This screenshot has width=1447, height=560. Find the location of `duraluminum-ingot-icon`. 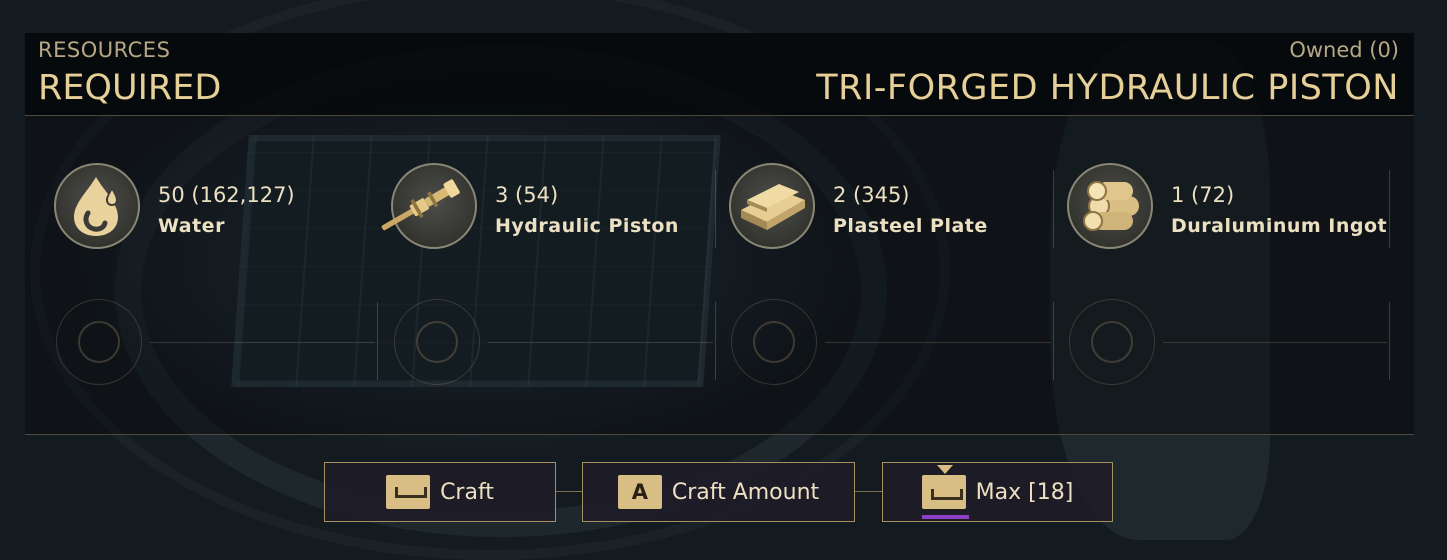

duraluminum-ingot-icon is located at coordinates (1111, 206).